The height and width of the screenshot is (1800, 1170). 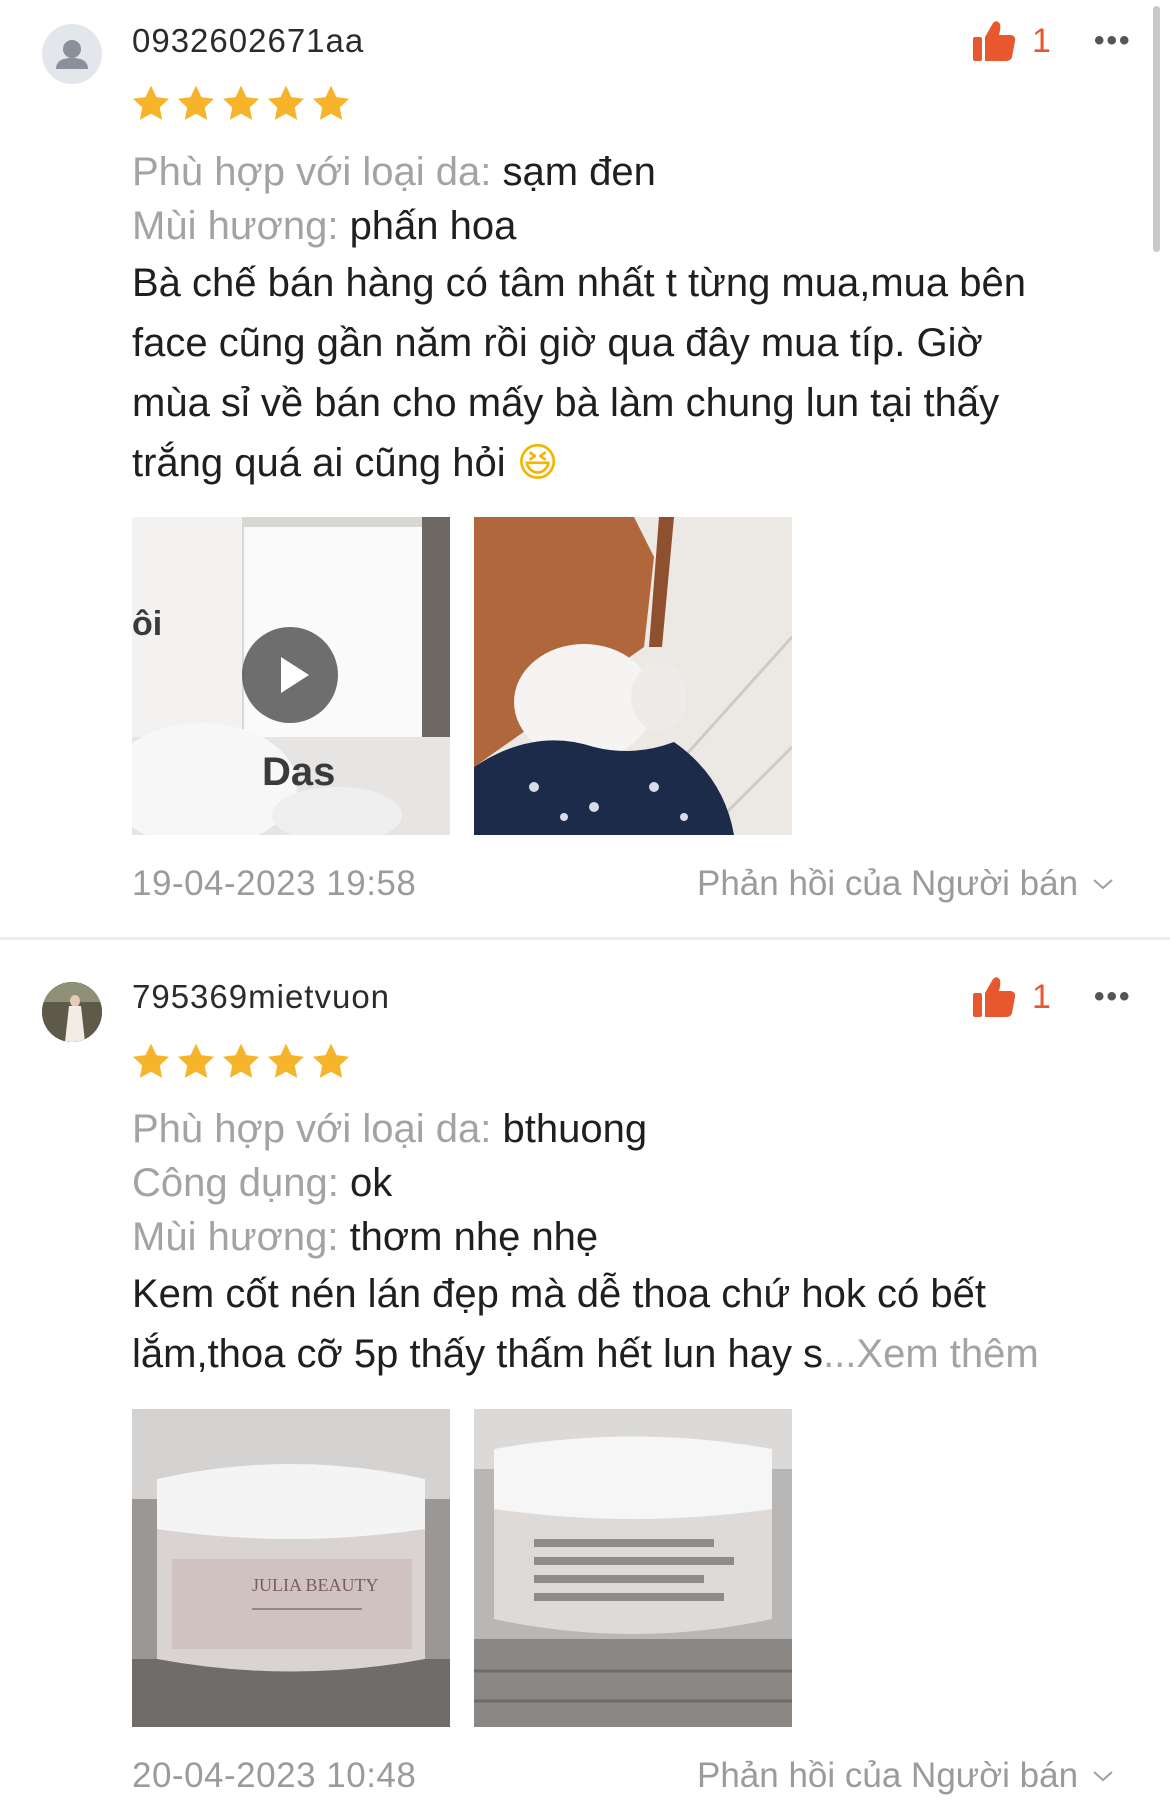 I want to click on review-media: JULIA BEAUTY, so click(x=474, y=1568).